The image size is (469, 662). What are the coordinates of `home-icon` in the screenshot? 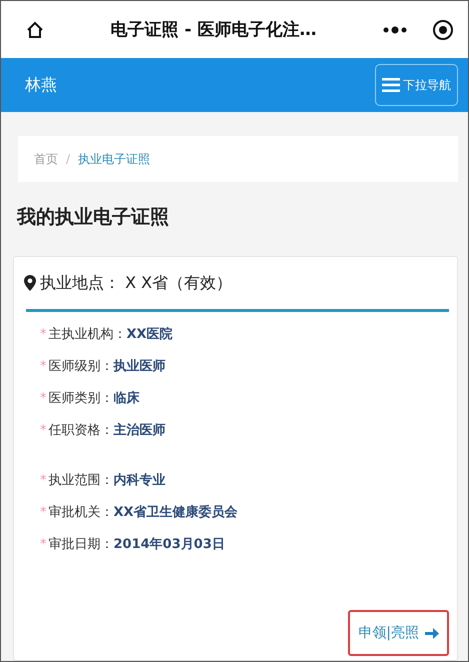 It's located at (35, 30).